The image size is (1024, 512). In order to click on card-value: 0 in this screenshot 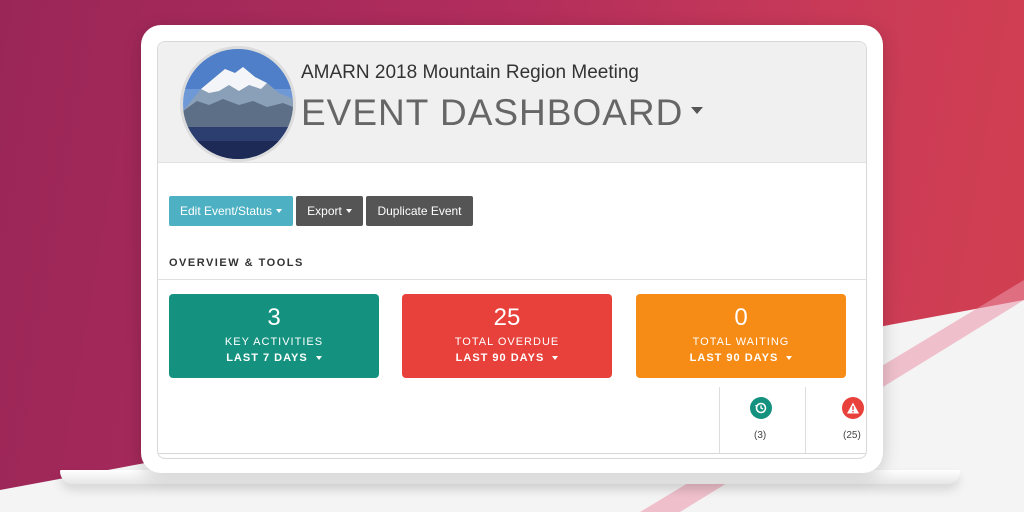, I will do `click(741, 317)`.